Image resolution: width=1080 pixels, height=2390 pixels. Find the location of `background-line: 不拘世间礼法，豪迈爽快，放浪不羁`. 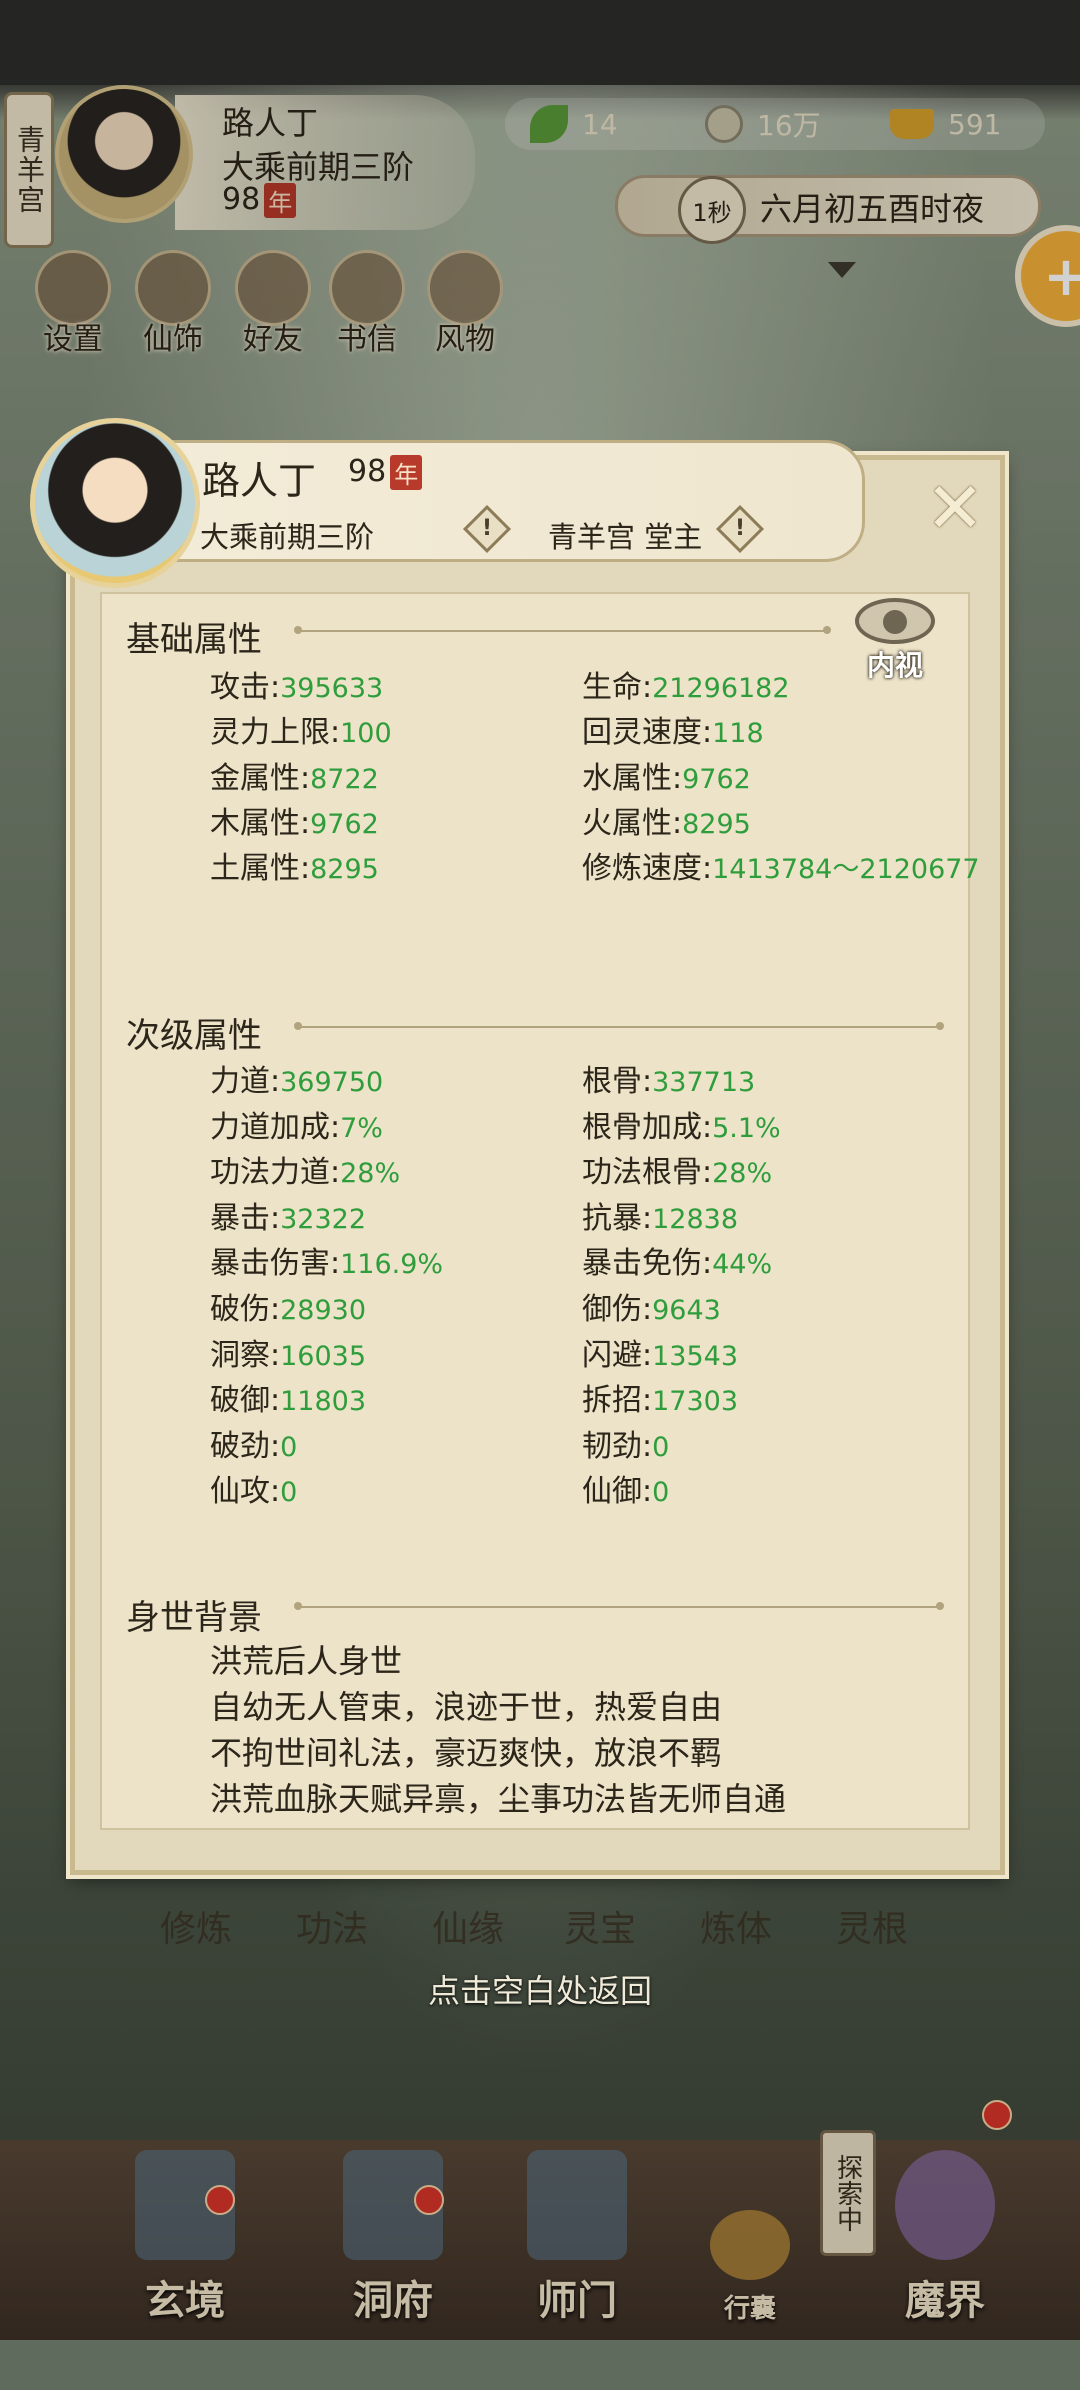

background-line: 不拘世间礼法，豪迈爽快，放浪不羁 is located at coordinates (466, 1753).